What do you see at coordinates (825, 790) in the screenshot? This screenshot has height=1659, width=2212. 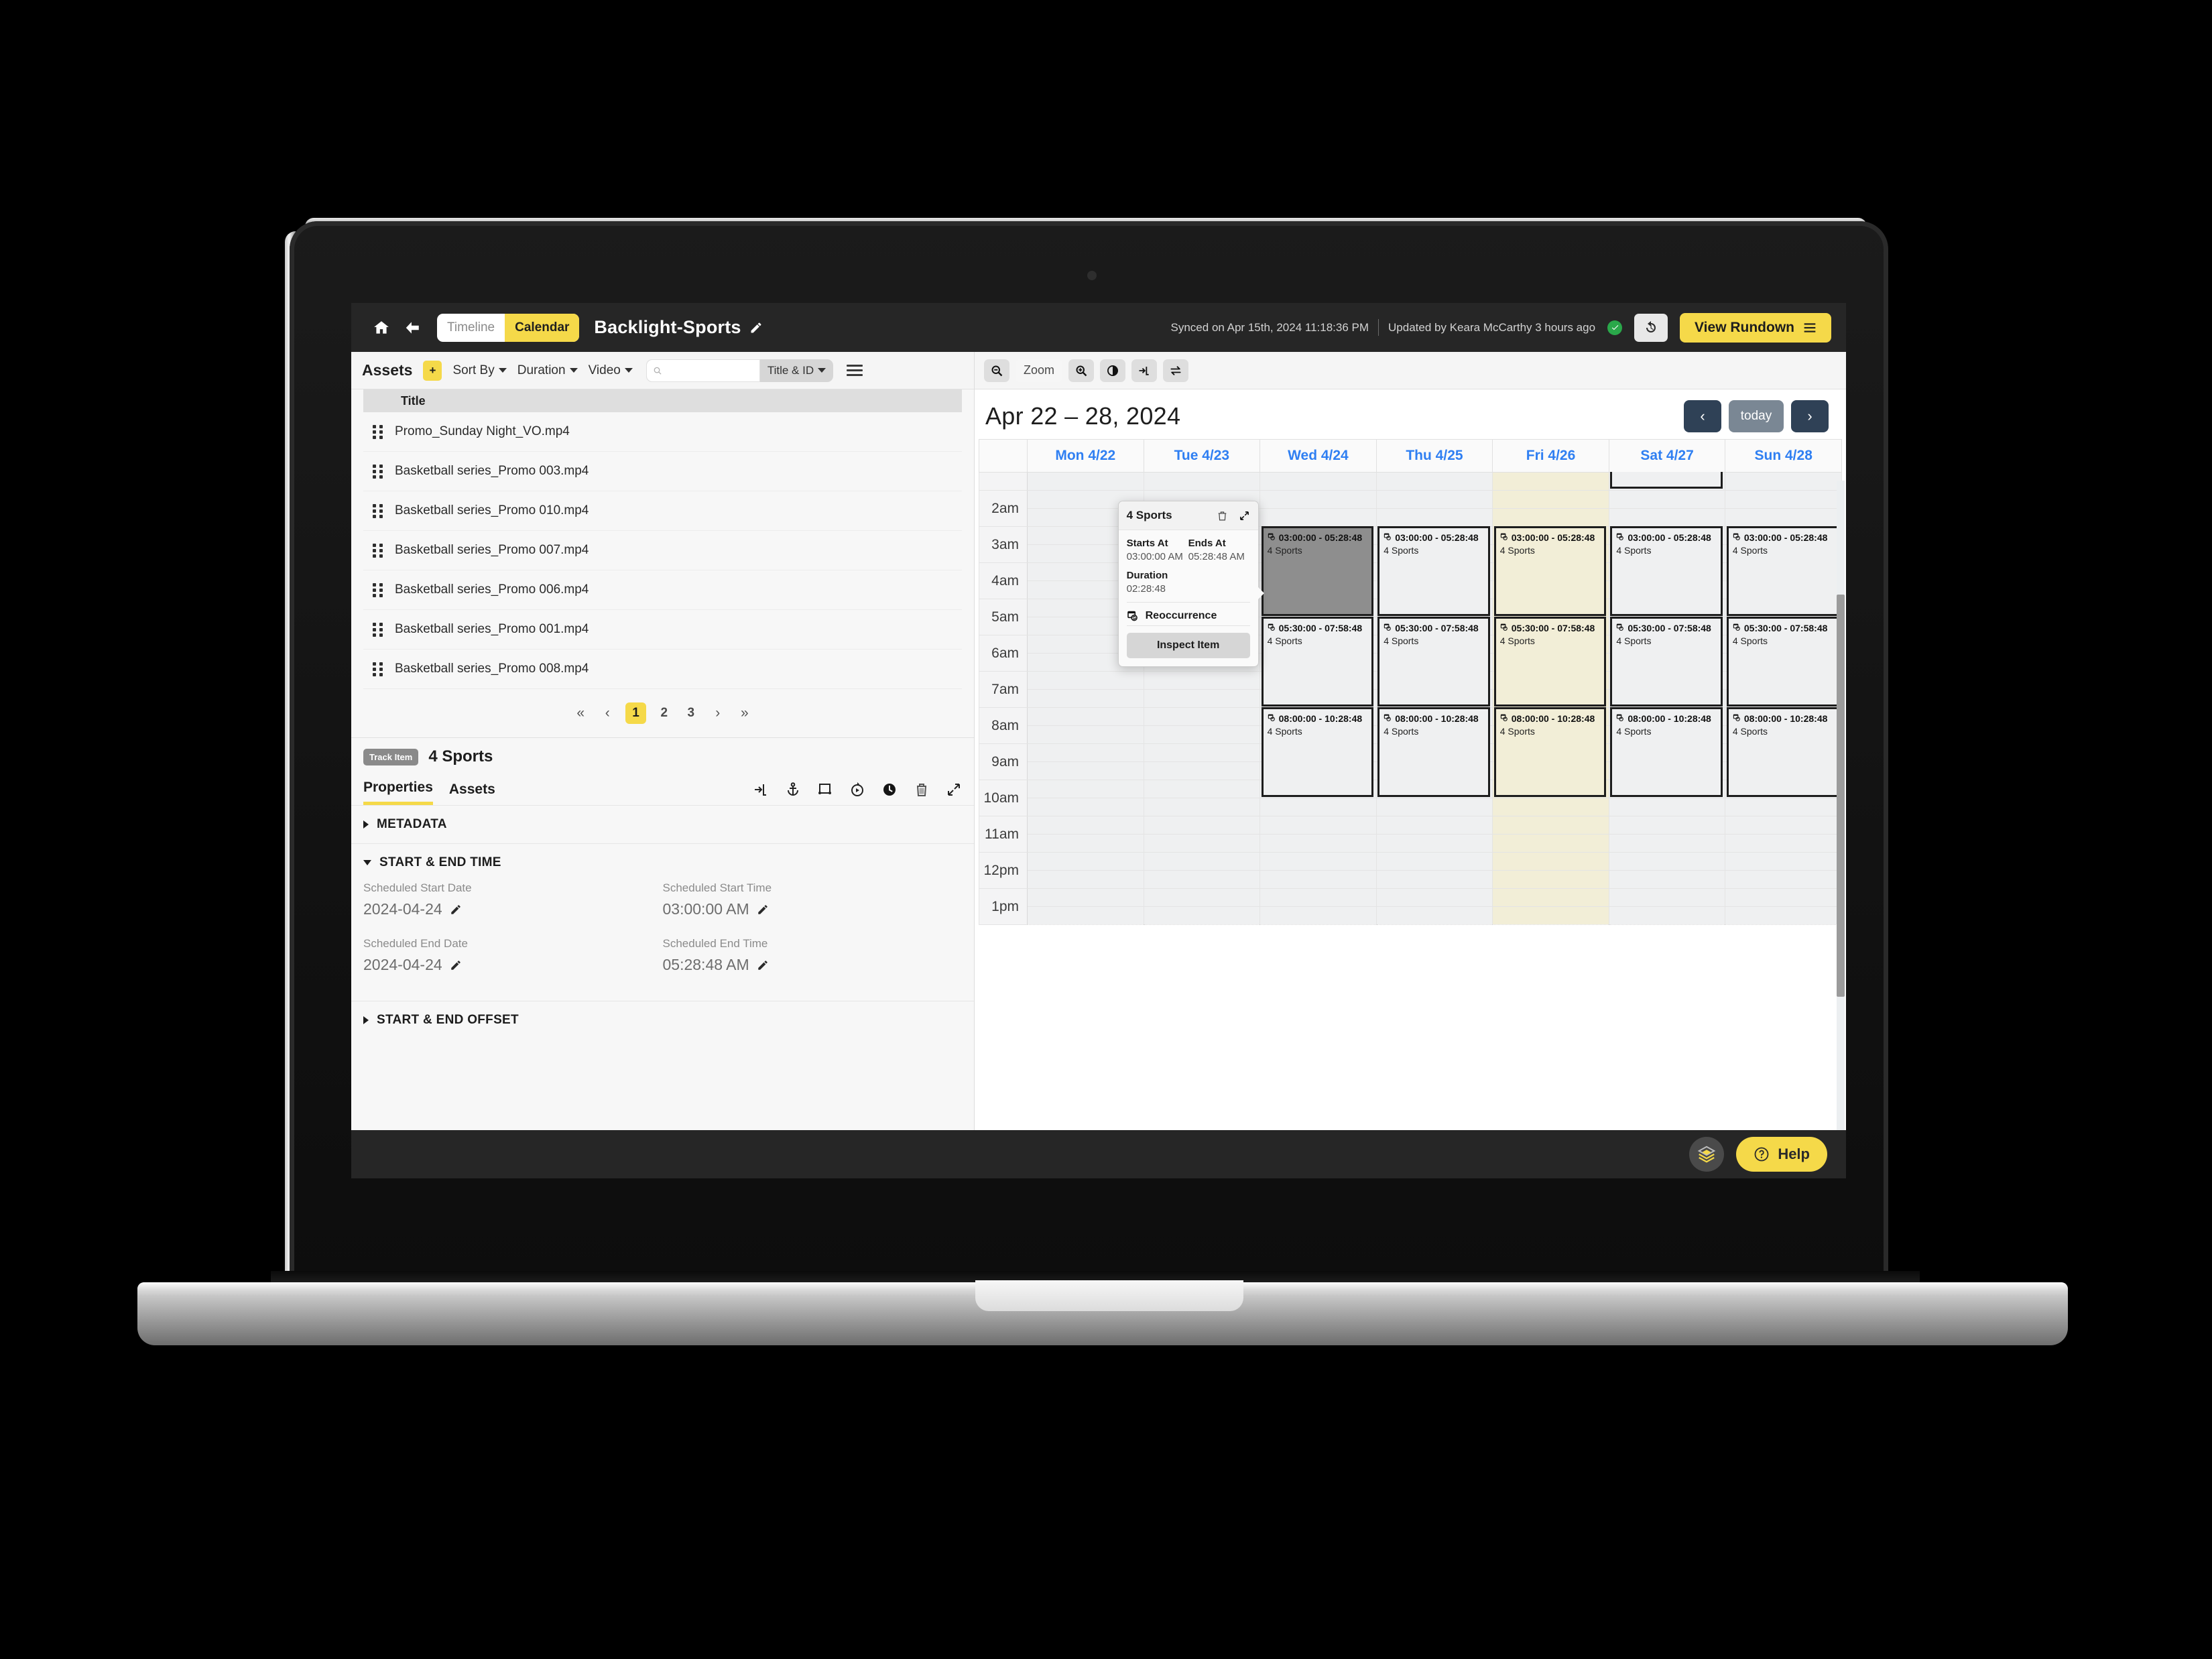 I see `crop-frame-icon` at bounding box center [825, 790].